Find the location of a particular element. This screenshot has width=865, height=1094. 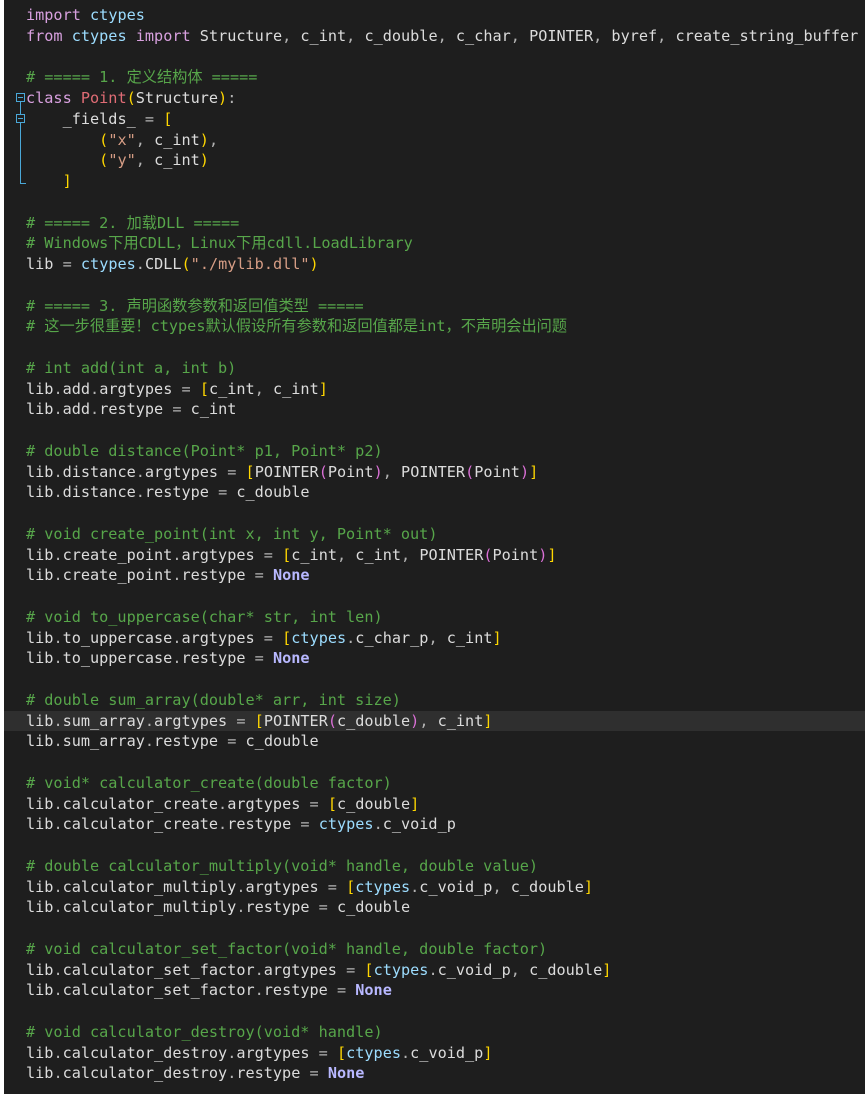

code-line: # Windows下用CDLL，Linux下用cdll.LoadLibrary is located at coordinates (445, 243).